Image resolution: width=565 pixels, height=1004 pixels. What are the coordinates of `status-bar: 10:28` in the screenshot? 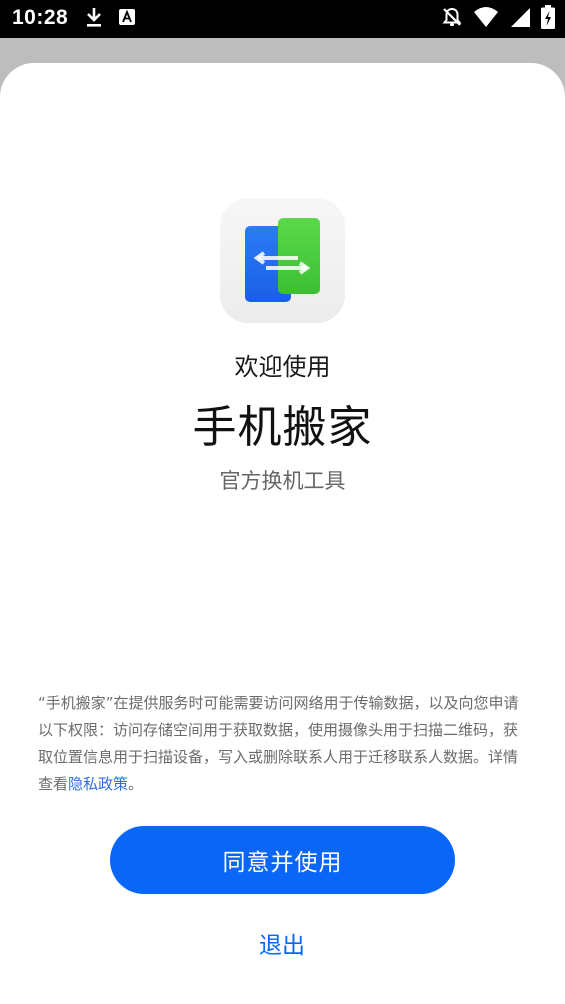 It's located at (282, 19).